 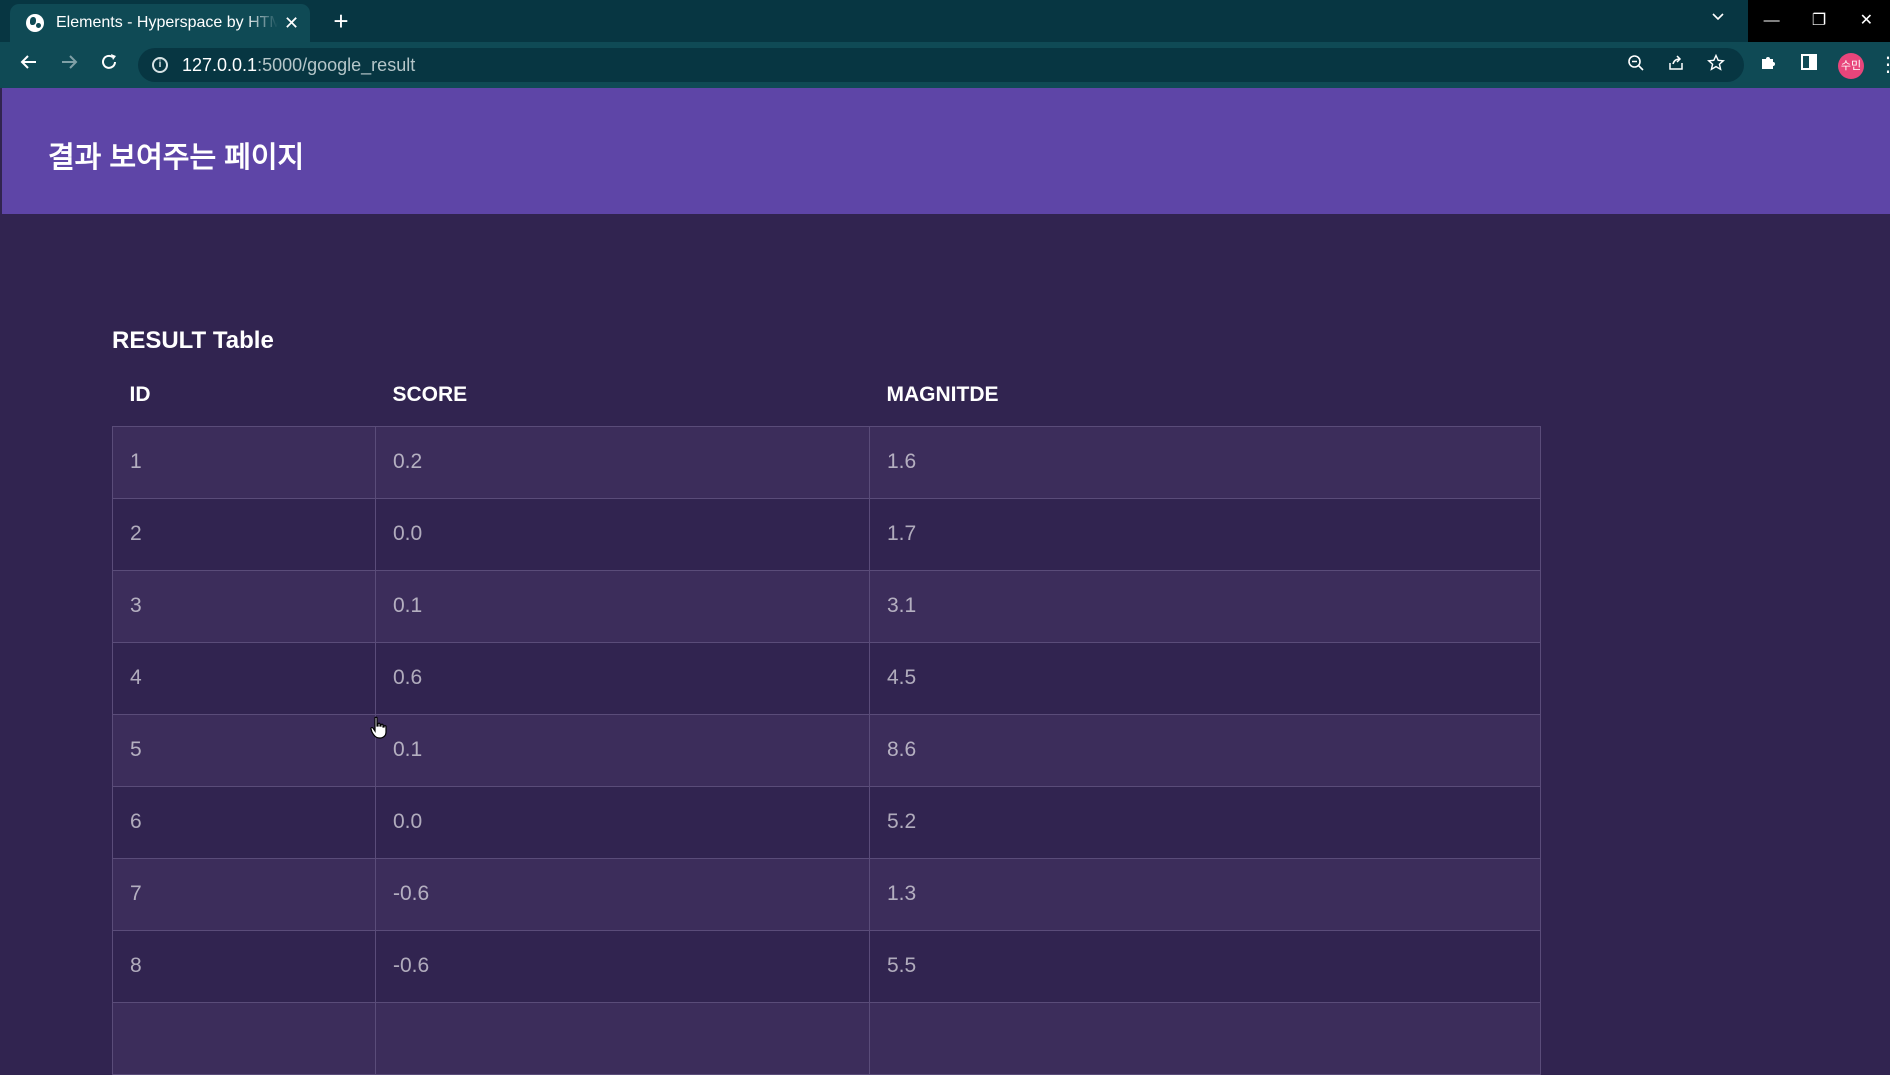 What do you see at coordinates (1809, 65) in the screenshot?
I see `side-panel-icon` at bounding box center [1809, 65].